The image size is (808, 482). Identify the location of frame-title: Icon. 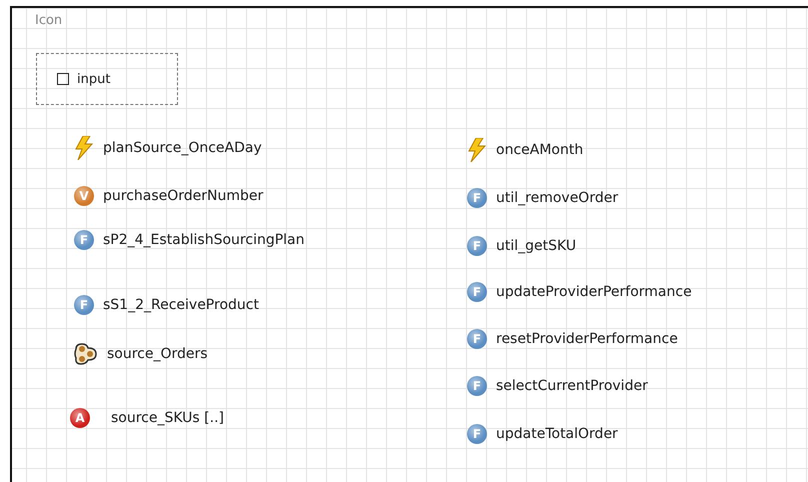
(48, 20).